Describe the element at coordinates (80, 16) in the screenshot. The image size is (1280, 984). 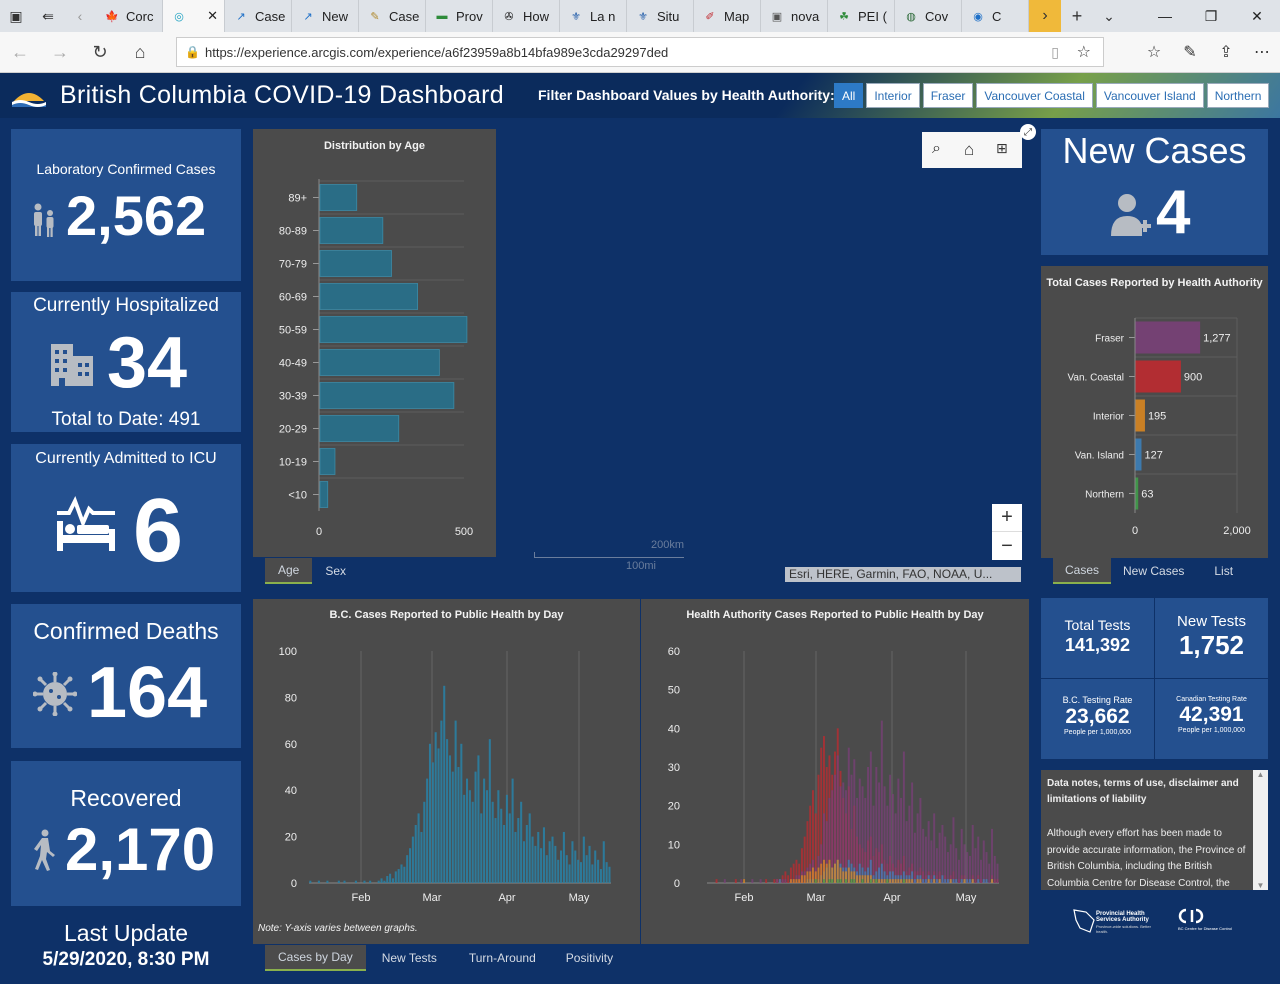
I see `tab-scroll-left-icon: ‹` at that location.